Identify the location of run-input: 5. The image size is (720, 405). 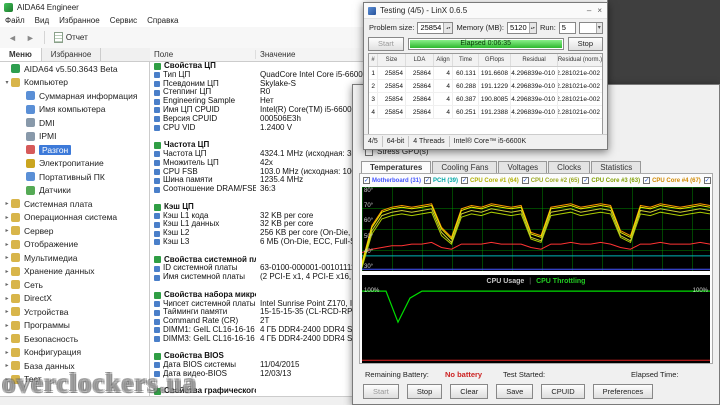
(567, 27).